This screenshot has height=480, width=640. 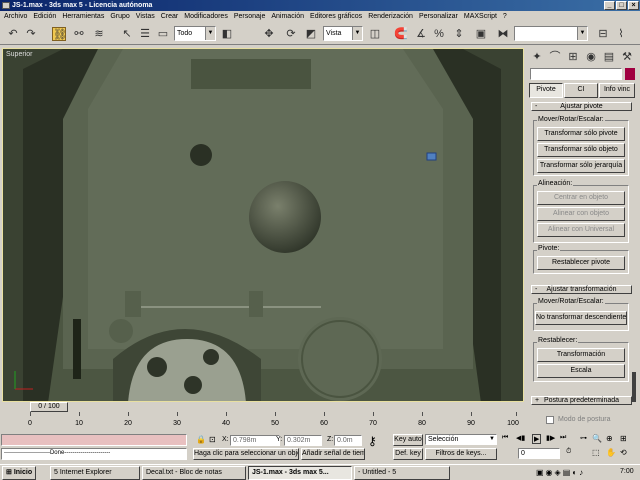 What do you see at coordinates (439, 34) in the screenshot?
I see `percent-snap-icon: %` at bounding box center [439, 34].